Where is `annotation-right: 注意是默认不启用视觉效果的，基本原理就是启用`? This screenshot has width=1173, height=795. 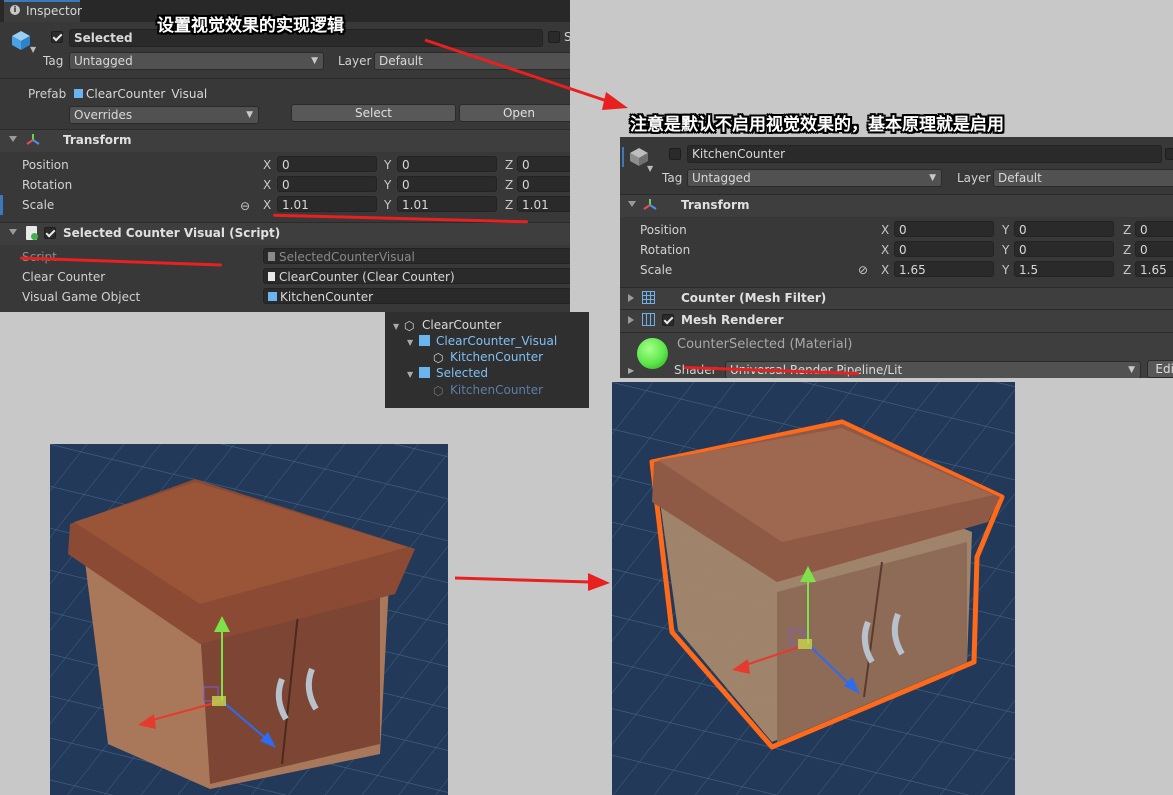
annotation-right: 注意是默认不启用视觉效果的，基本原理就是启用 is located at coordinates (817, 125).